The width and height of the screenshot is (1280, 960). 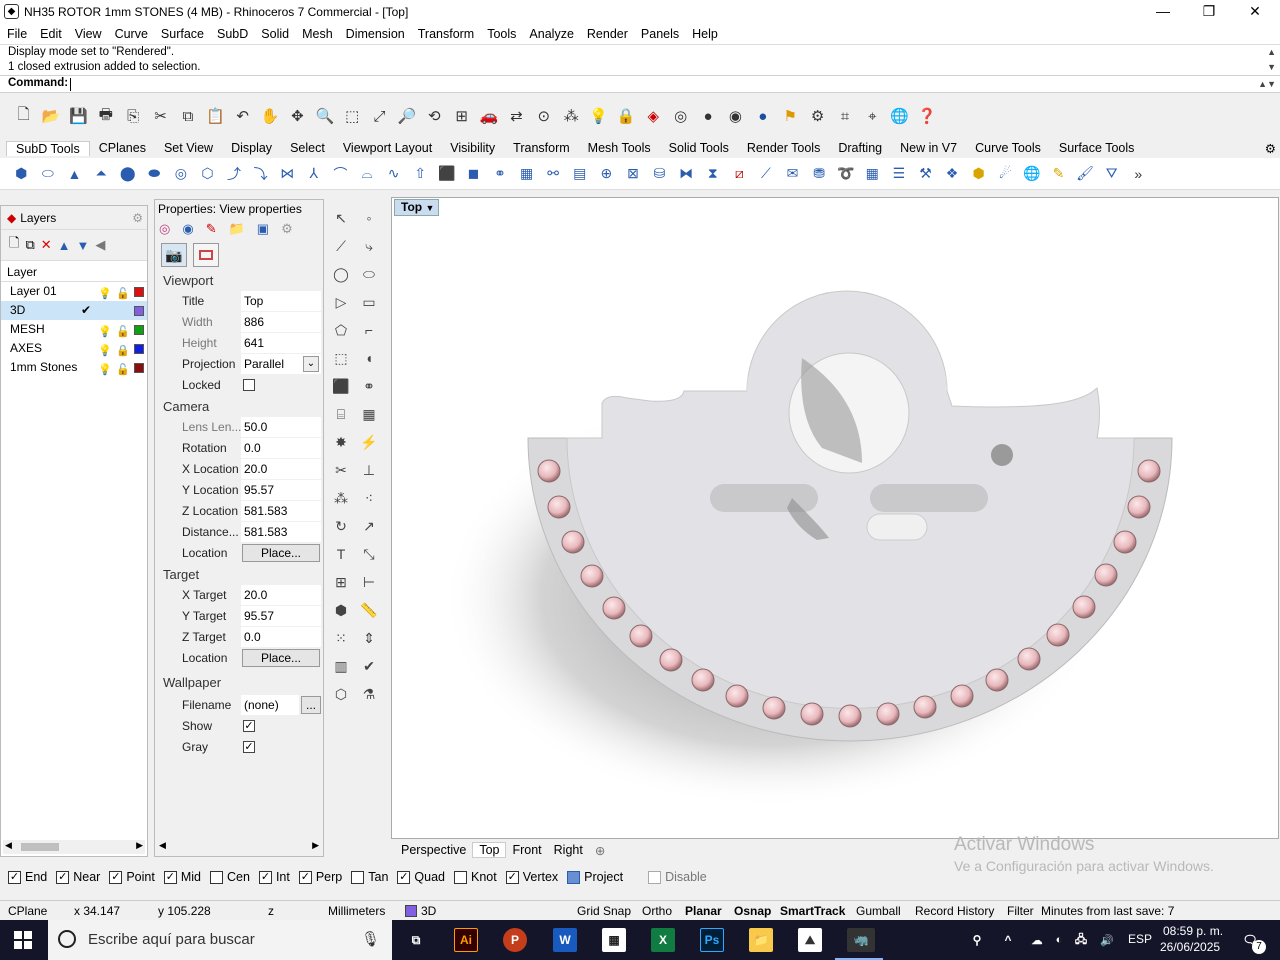 What do you see at coordinates (281, 637) in the screenshot?
I see `z-target-field: 0.0` at bounding box center [281, 637].